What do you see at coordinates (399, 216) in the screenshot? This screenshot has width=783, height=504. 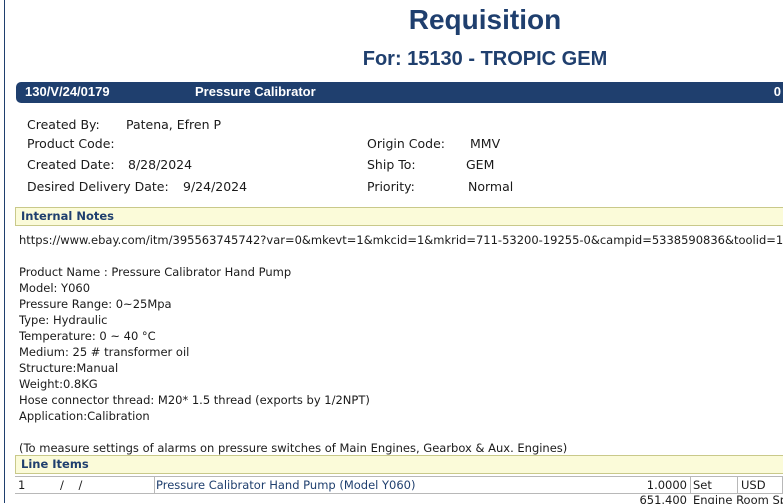 I see `internal-notes-heading: Internal Notes` at bounding box center [399, 216].